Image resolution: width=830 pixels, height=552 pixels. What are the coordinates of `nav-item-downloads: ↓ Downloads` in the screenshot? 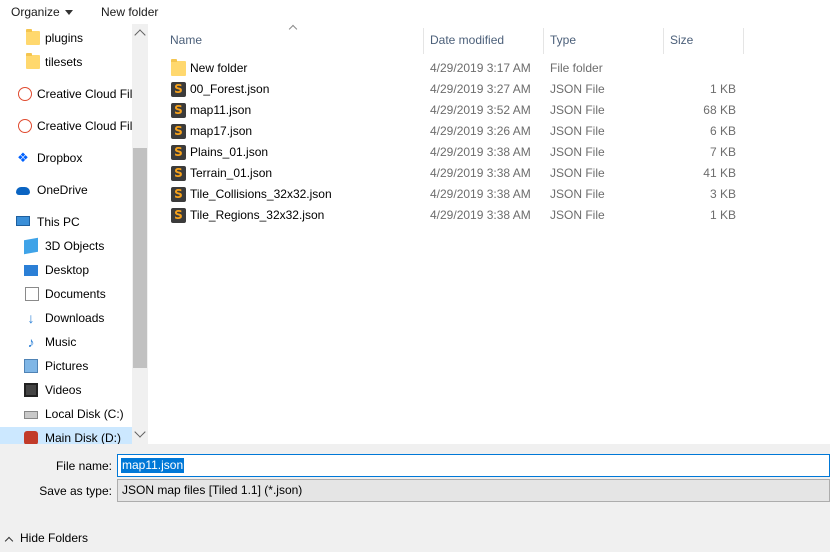 It's located at (66, 318).